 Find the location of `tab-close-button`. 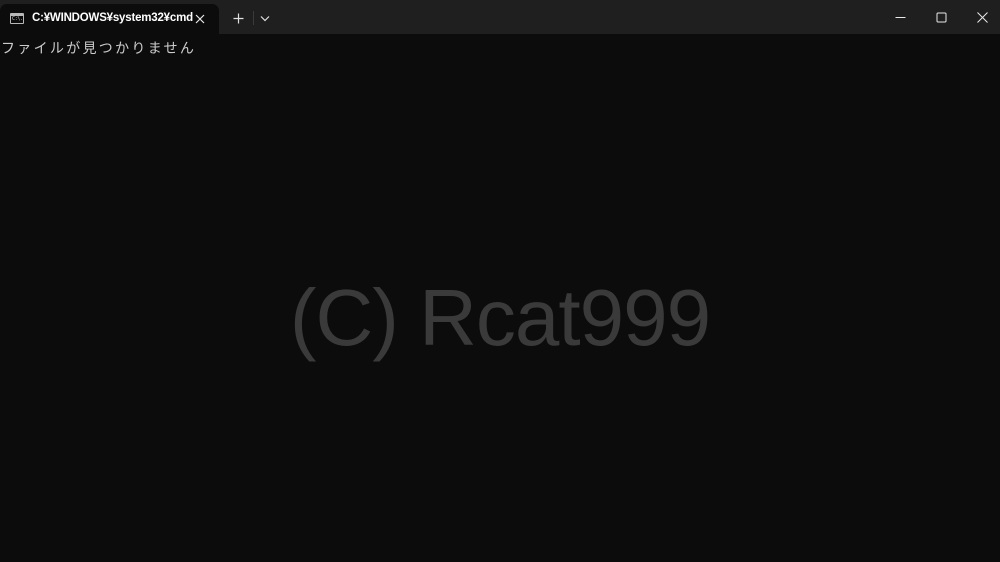

tab-close-button is located at coordinates (200, 19).